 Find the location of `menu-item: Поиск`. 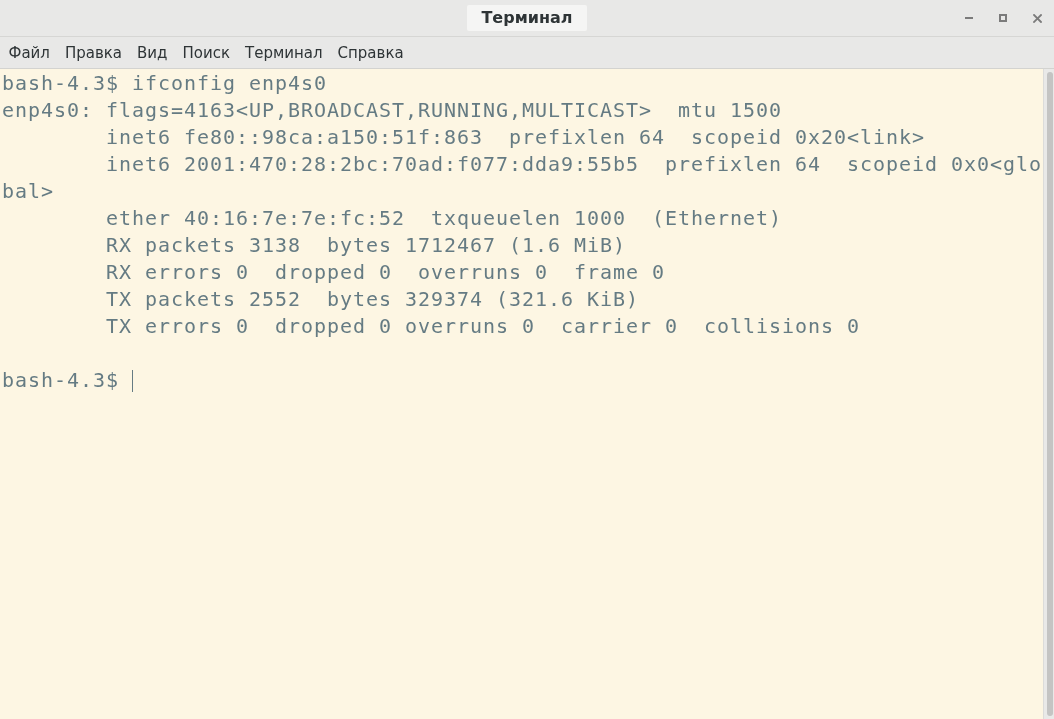

menu-item: Поиск is located at coordinates (206, 52).